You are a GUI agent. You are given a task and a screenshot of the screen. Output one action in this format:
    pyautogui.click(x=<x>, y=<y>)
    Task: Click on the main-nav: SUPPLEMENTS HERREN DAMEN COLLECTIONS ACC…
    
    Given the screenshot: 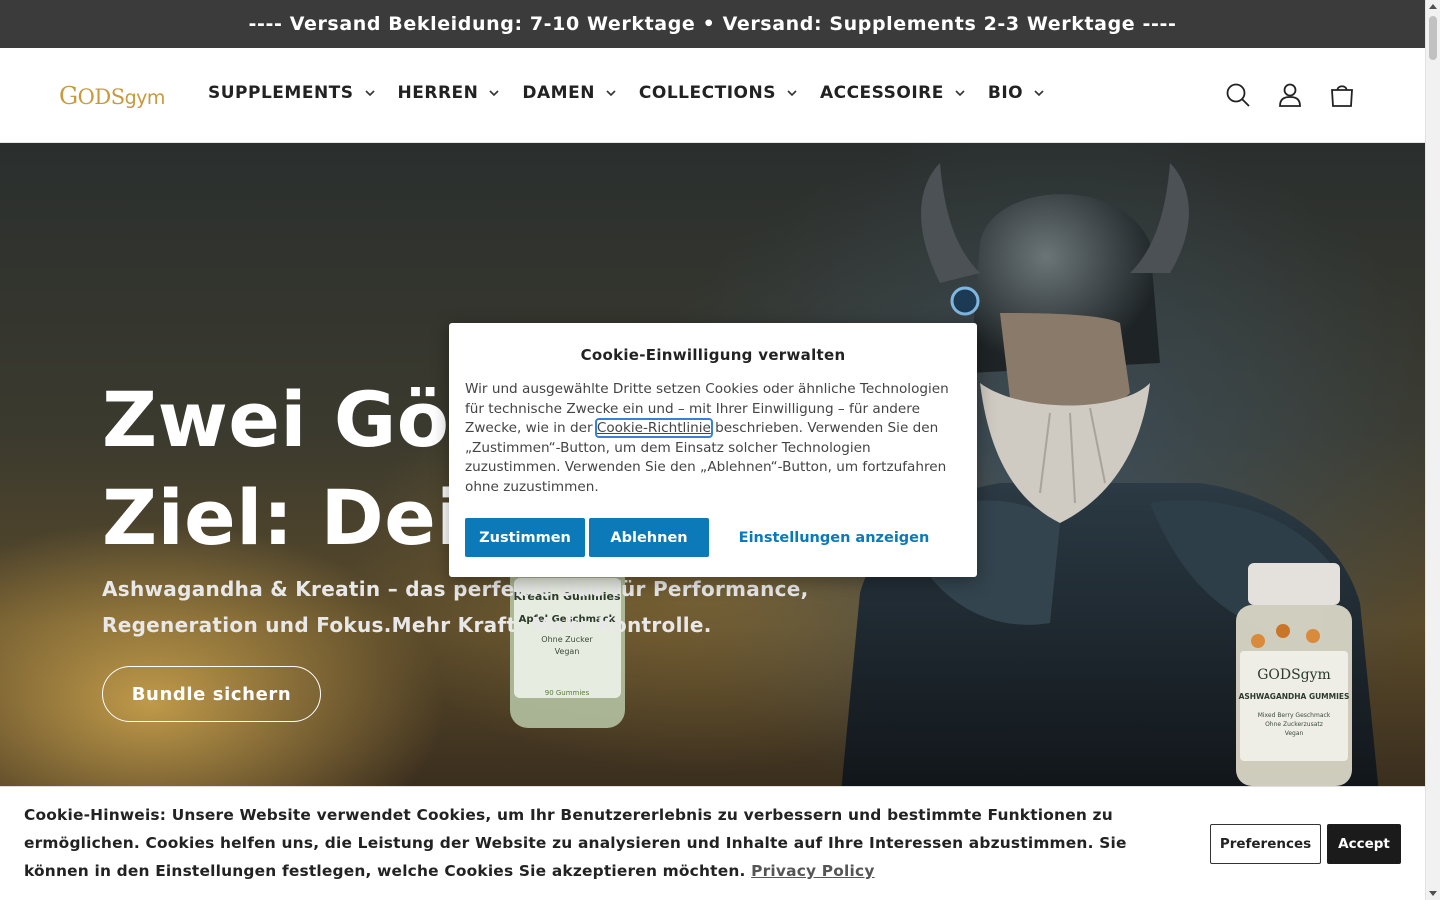 What is the action you would take?
    pyautogui.click(x=637, y=93)
    